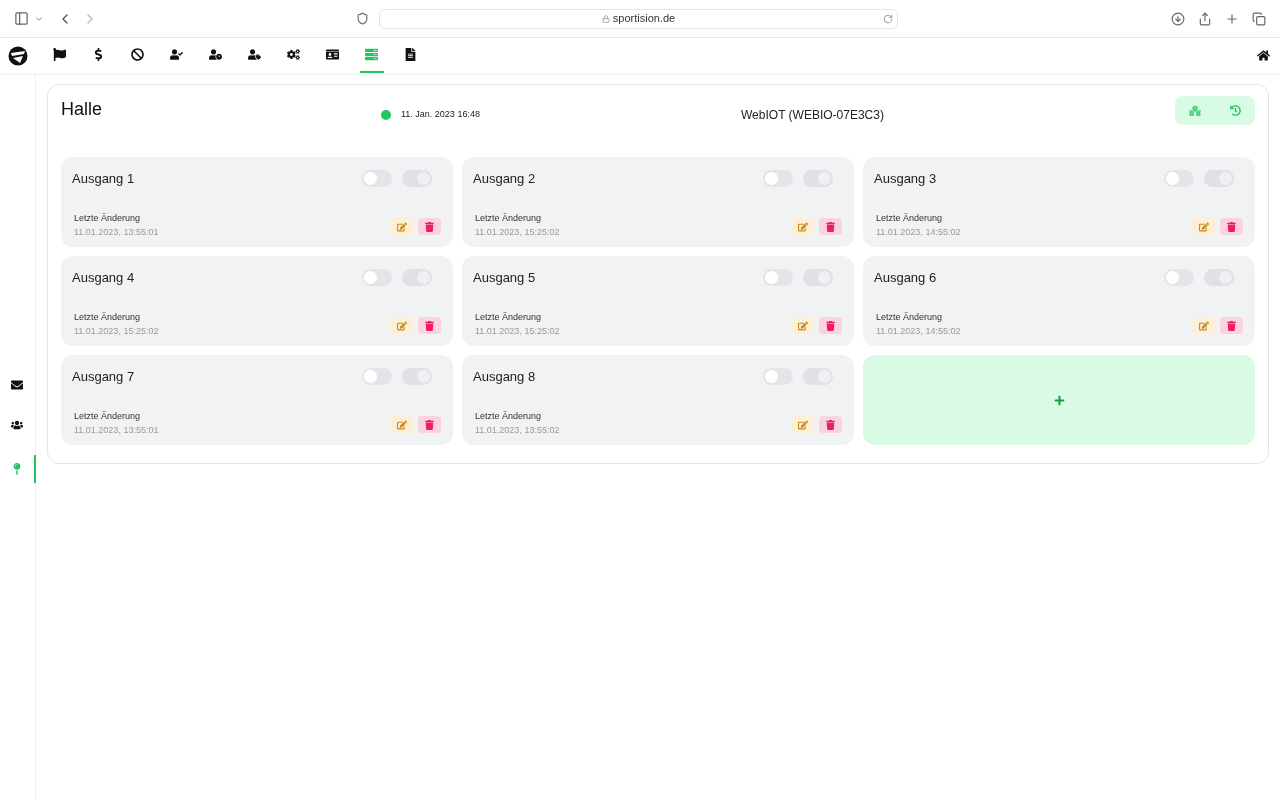 This screenshot has width=1280, height=800. I want to click on output-name: Ausgang 1, so click(103, 179).